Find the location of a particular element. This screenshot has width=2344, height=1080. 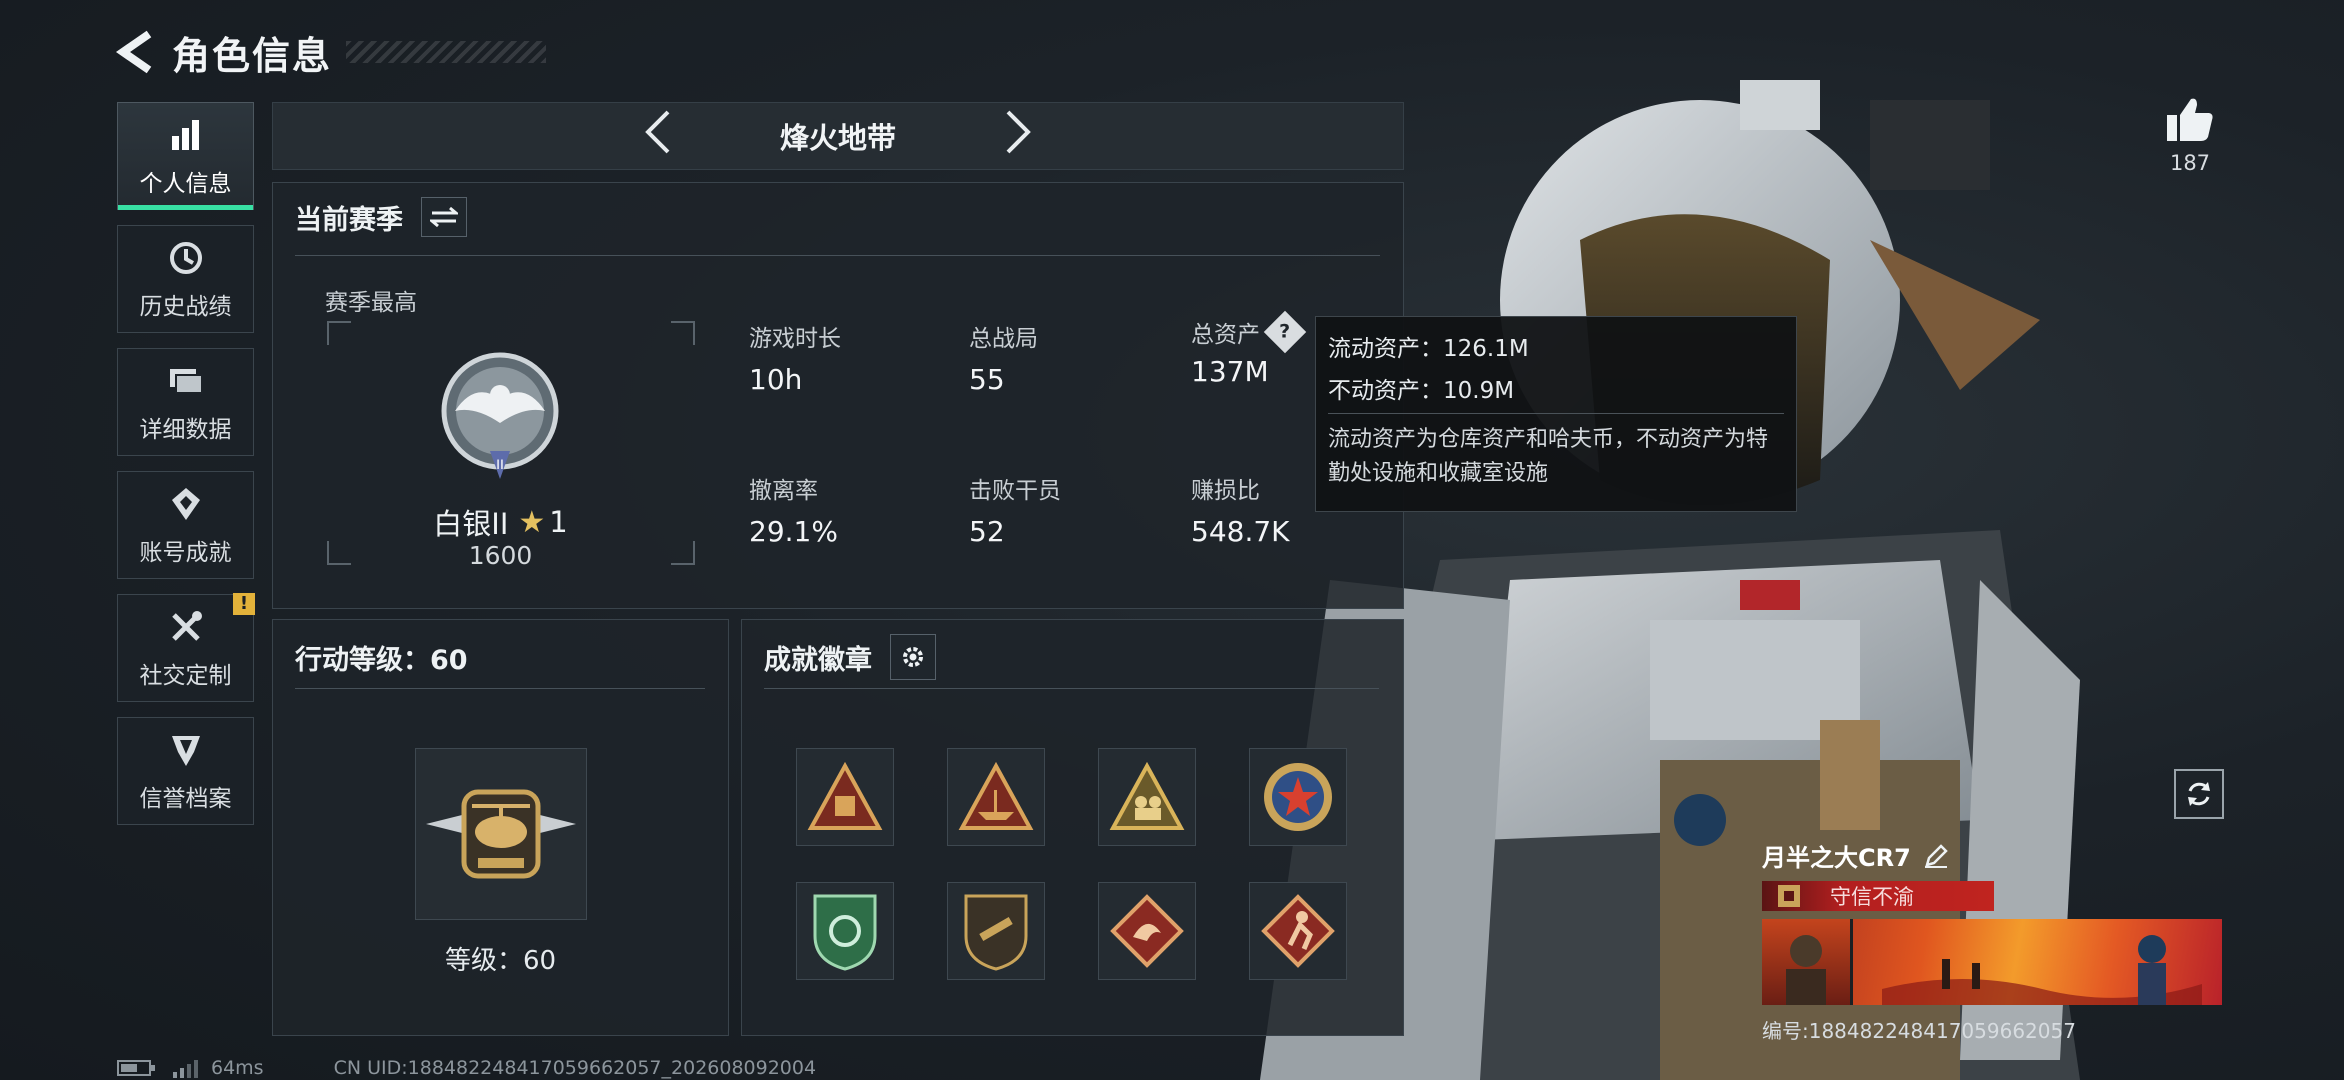

boat-badge-icon is located at coordinates (996, 796).